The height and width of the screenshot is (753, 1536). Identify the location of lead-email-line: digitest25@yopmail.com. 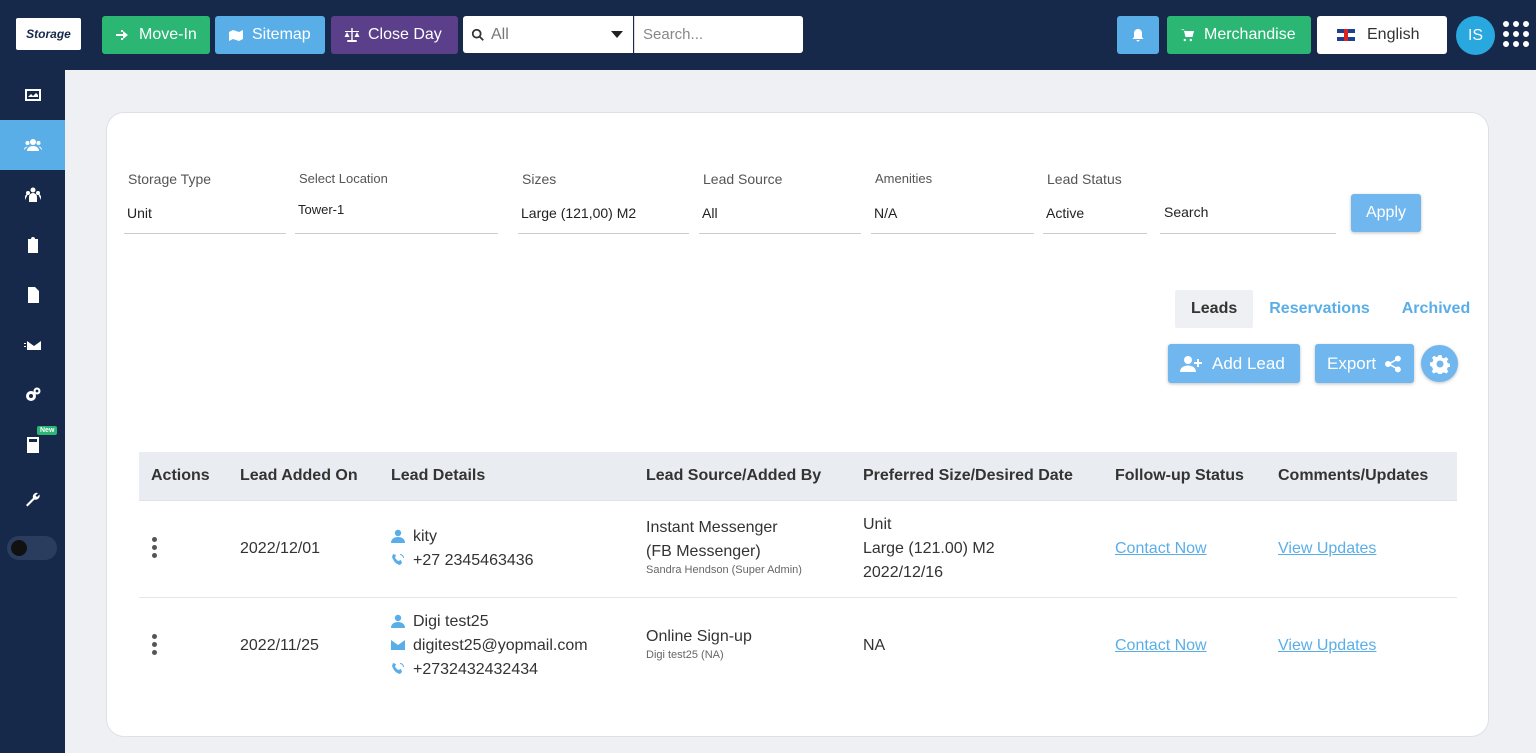
(489, 646).